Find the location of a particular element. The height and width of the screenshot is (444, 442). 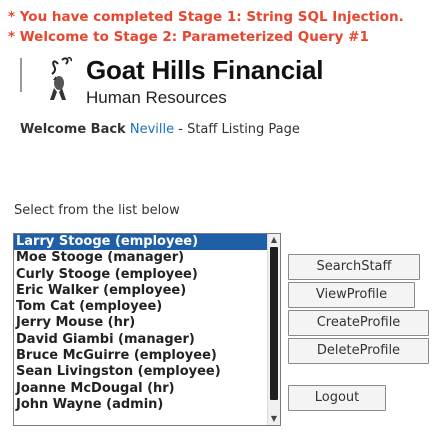

department-name: Human Resources is located at coordinates (156, 97).